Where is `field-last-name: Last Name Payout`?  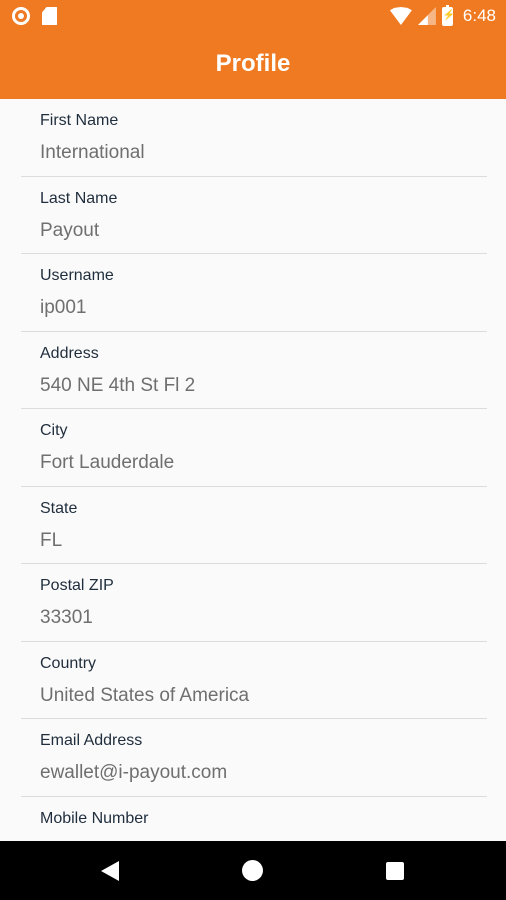 field-last-name: Last Name Payout is located at coordinates (254, 215).